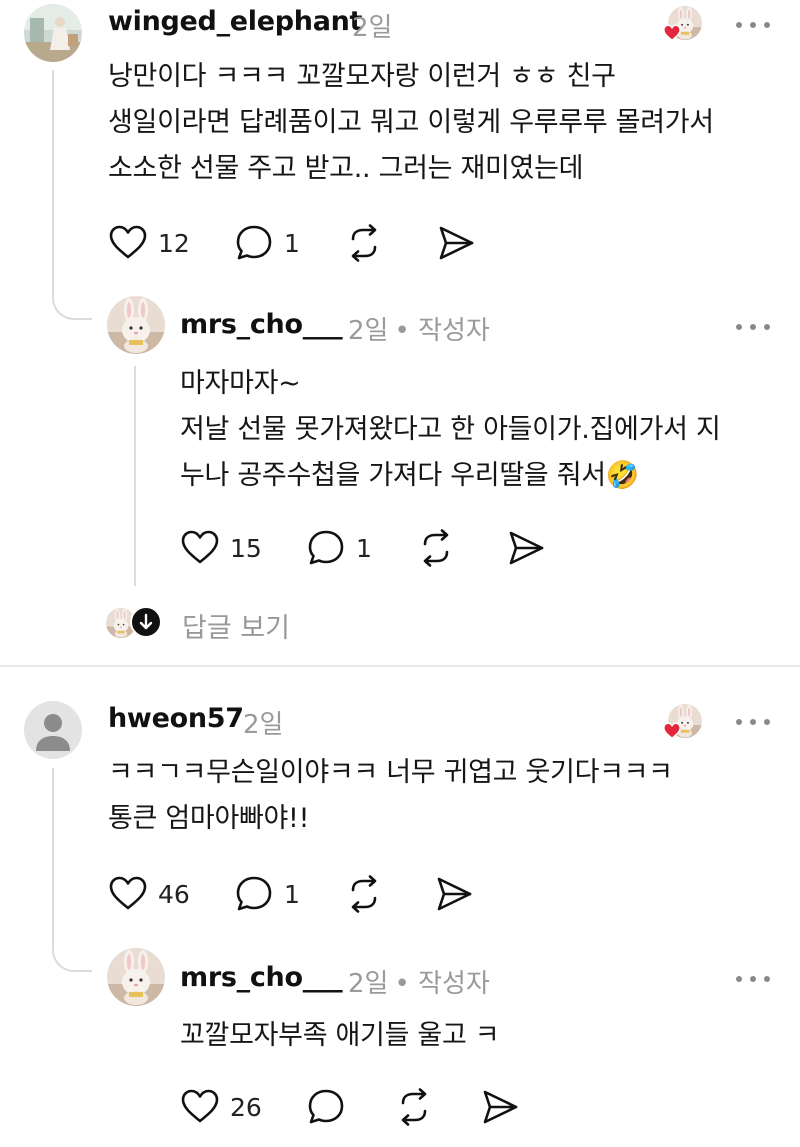 This screenshot has height=1147, width=800. I want to click on reply-line: 누나 공주수첩을 가져다 우리딸을 줘서🤣, so click(410, 475).